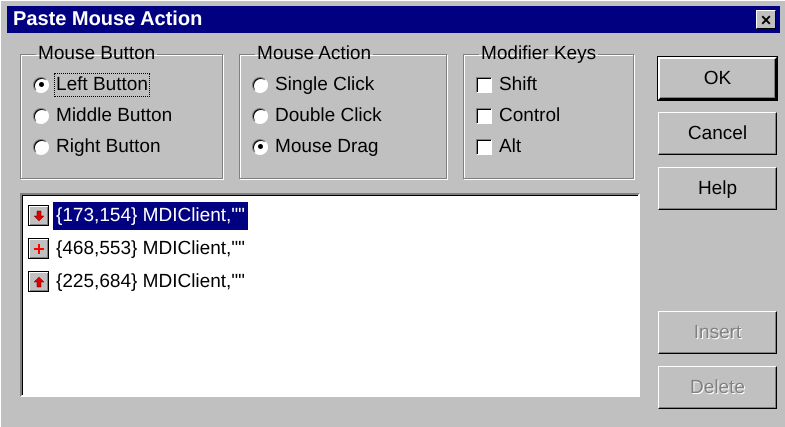 The height and width of the screenshot is (427, 785). Describe the element at coordinates (717, 133) in the screenshot. I see `dialog-button: Cancel` at that location.